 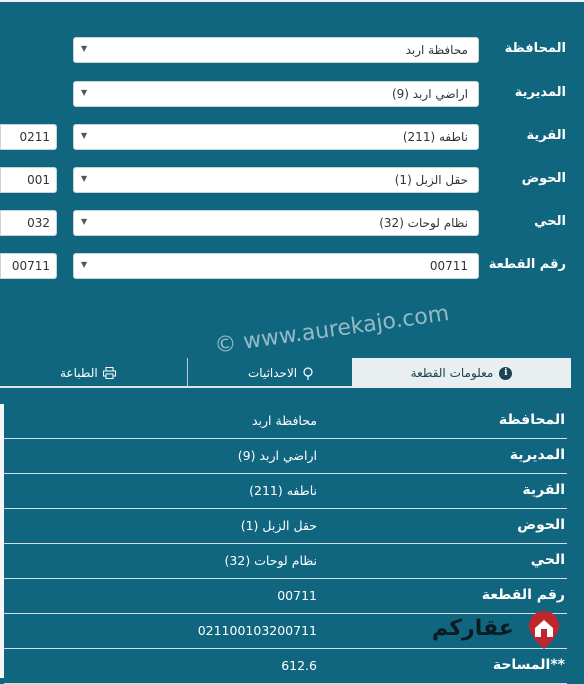 I want to click on governorate-row: المحافظة محافظة اربد ▼, so click(x=292, y=52).